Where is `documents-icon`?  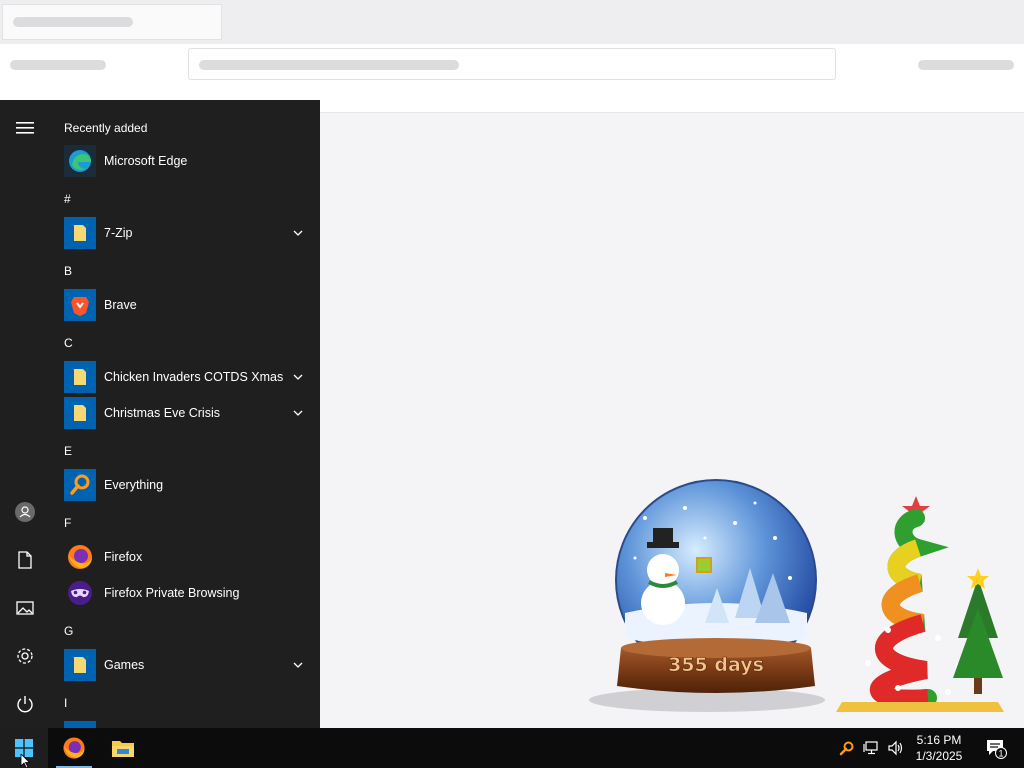
documents-icon is located at coordinates (25, 560).